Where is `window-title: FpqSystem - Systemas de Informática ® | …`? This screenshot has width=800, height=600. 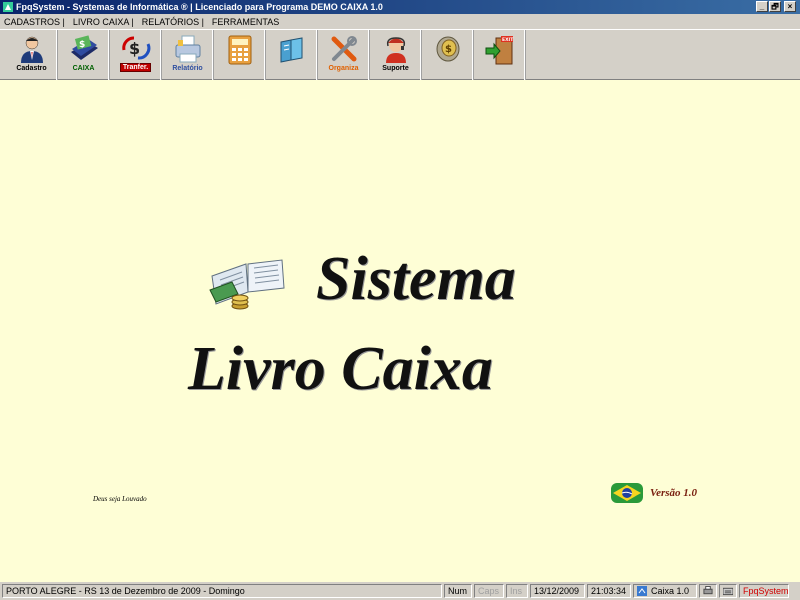 window-title: FpqSystem - Systemas de Informática ® | … is located at coordinates (199, 7).